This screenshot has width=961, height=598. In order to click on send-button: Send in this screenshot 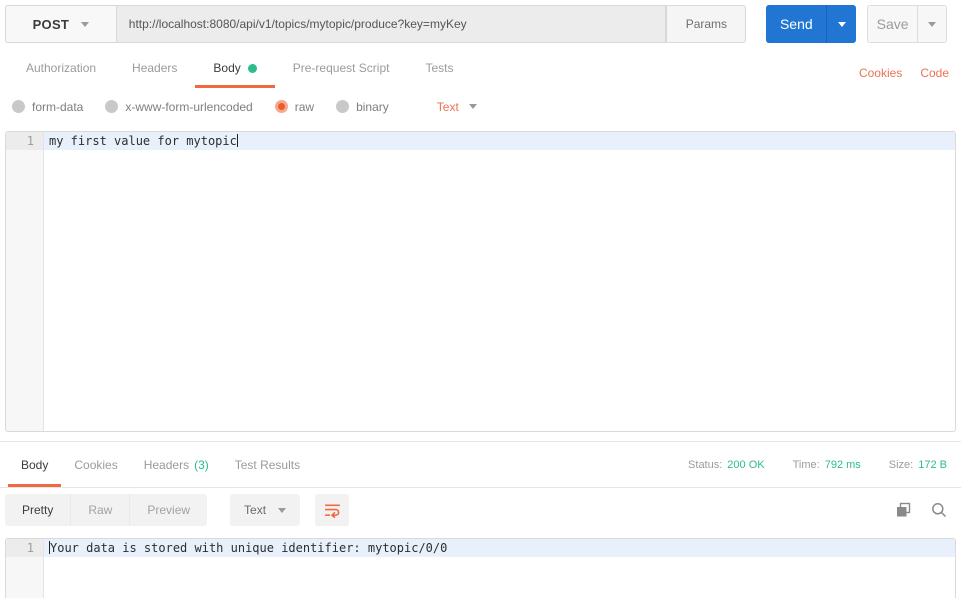, I will do `click(796, 24)`.